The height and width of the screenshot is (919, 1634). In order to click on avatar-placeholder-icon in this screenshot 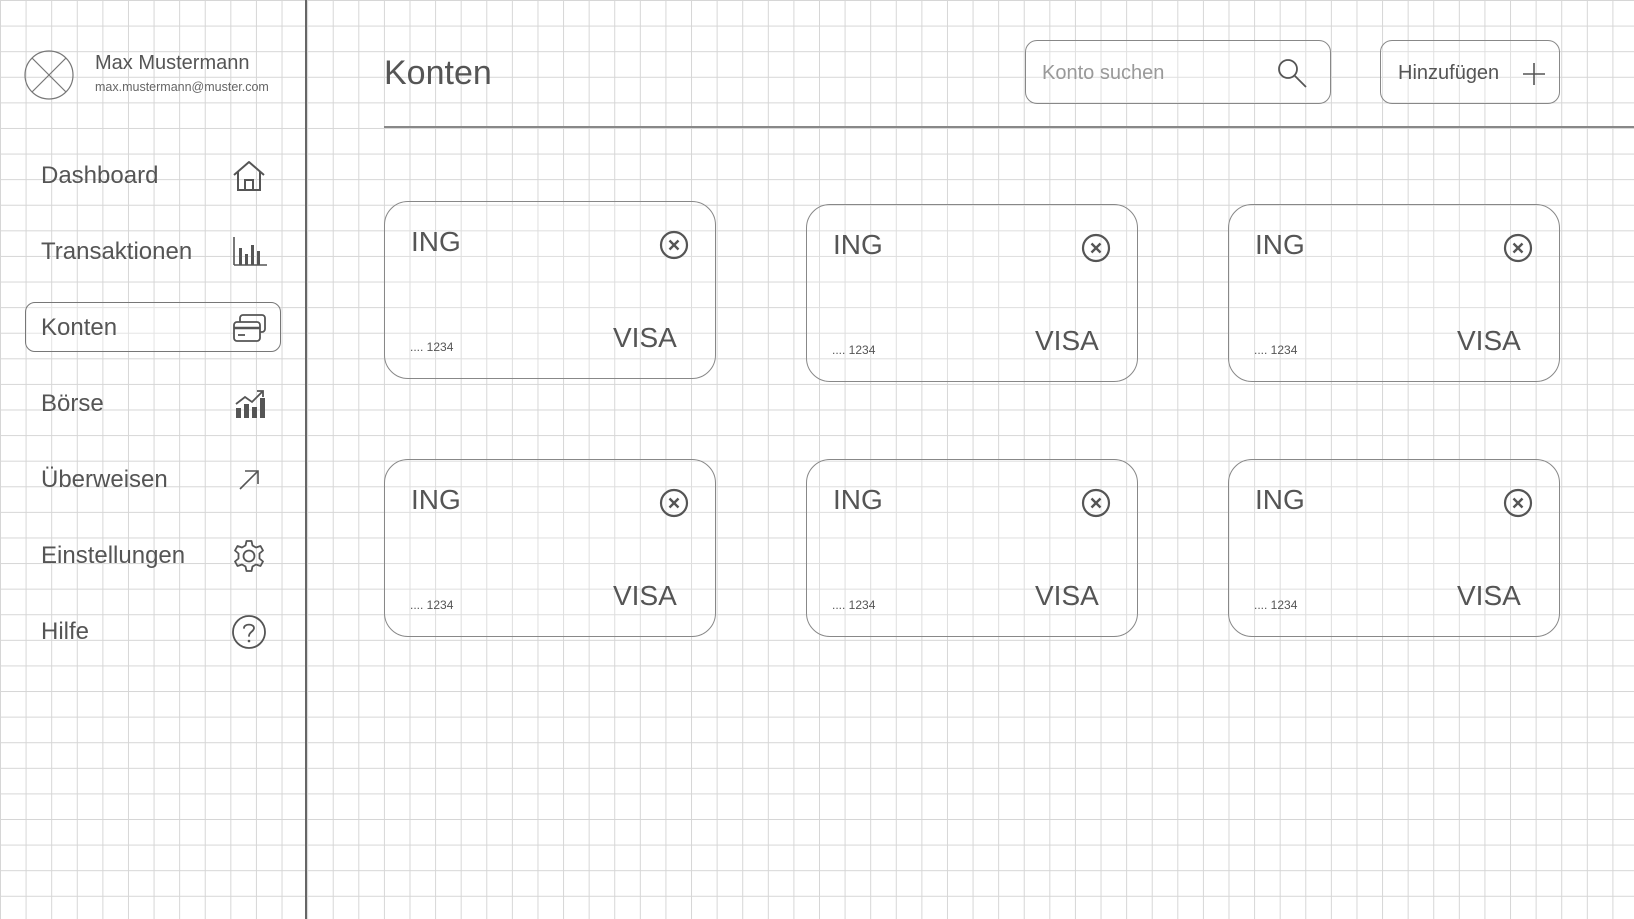, I will do `click(49, 75)`.